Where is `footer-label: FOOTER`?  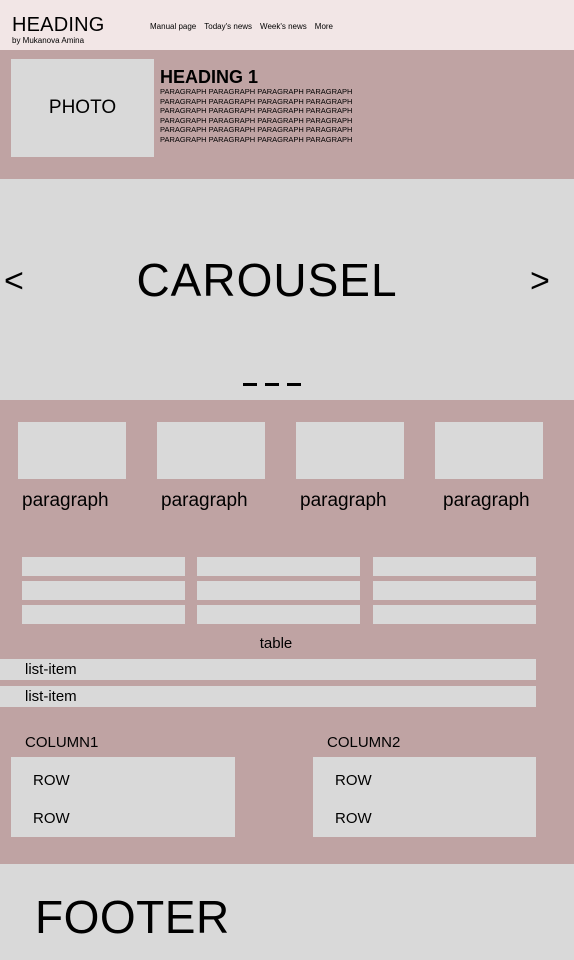 footer-label: FOOTER is located at coordinates (132, 917).